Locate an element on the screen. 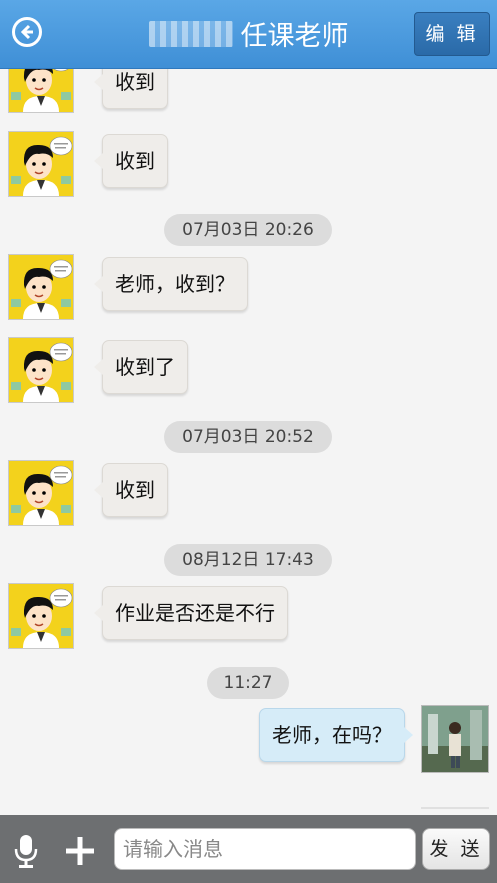 This screenshot has width=497, height=883. scroll-edge is located at coordinates (455, 808).